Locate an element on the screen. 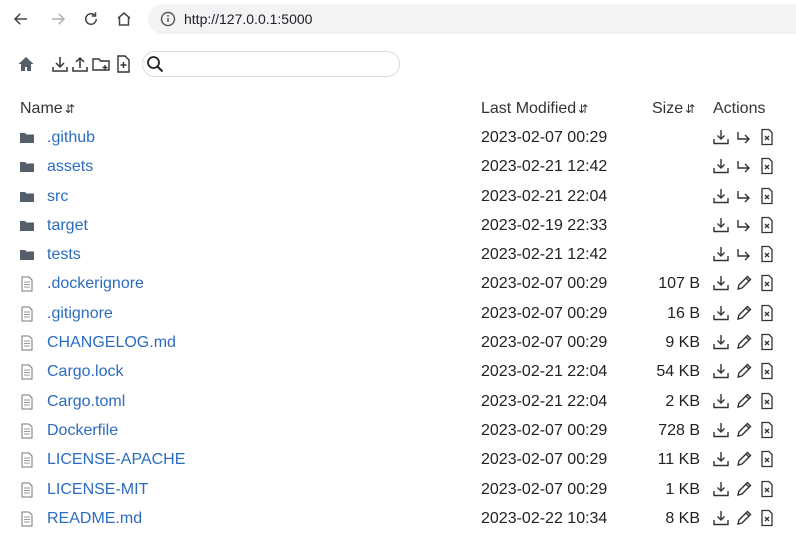 The height and width of the screenshot is (546, 796). reload-button is located at coordinates (91, 19).